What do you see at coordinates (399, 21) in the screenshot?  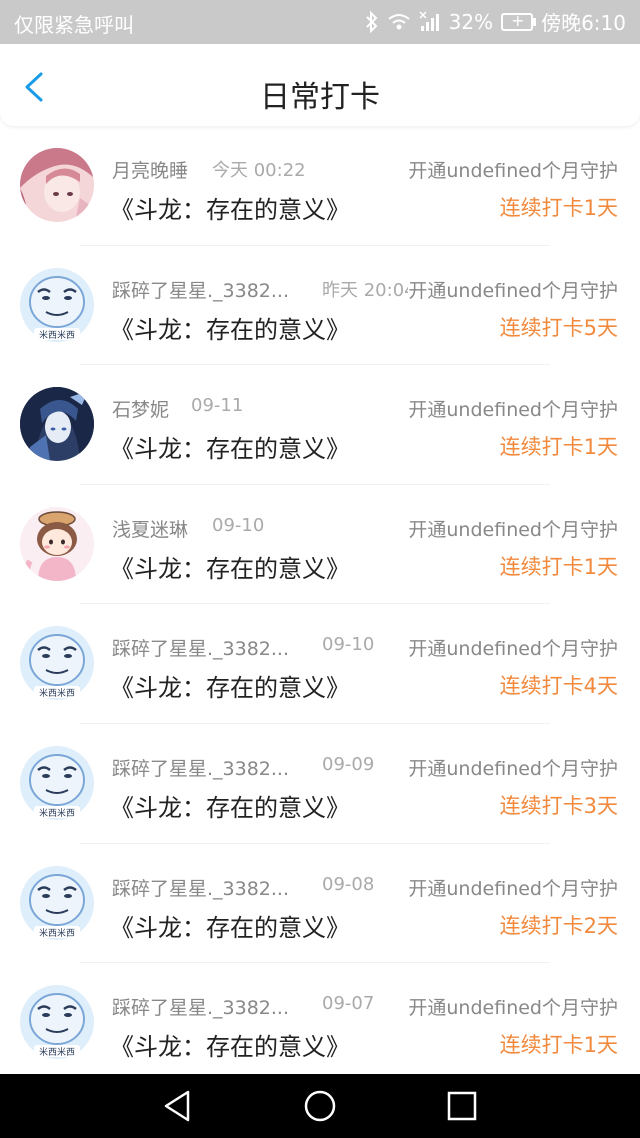 I see `wifi-icon` at bounding box center [399, 21].